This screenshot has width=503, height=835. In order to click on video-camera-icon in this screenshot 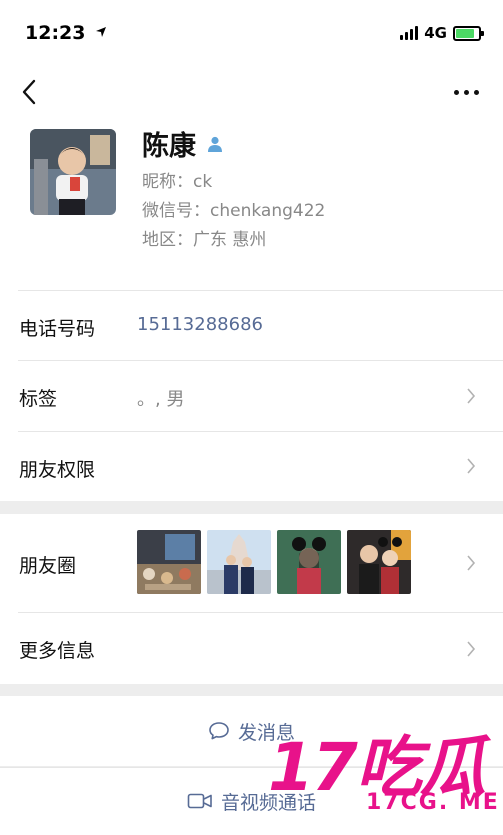, I will do `click(199, 801)`.